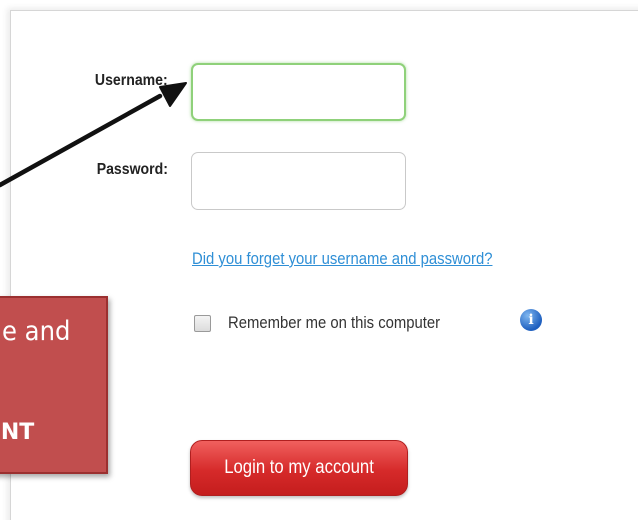  What do you see at coordinates (298, 92) in the screenshot?
I see `username-input` at bounding box center [298, 92].